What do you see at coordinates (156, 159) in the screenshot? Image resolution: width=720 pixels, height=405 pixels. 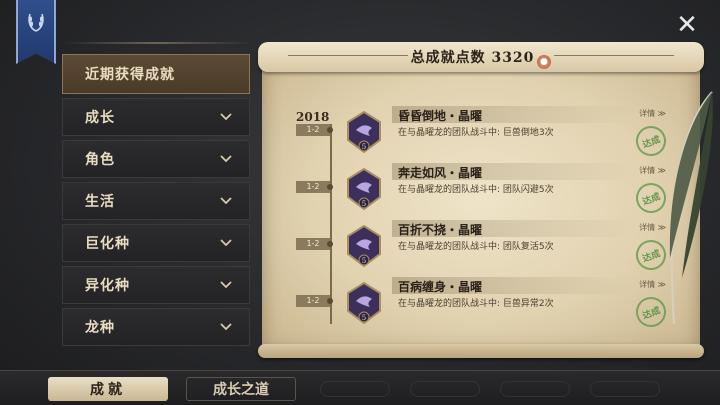 I see `sidebar-item-character: 角色` at bounding box center [156, 159].